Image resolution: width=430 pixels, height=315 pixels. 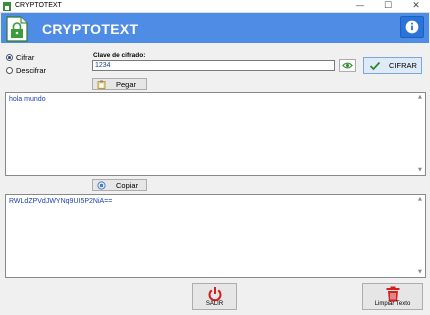 What do you see at coordinates (392, 304) in the screenshot?
I see `clear-text-label: Limpiar Texto` at bounding box center [392, 304].